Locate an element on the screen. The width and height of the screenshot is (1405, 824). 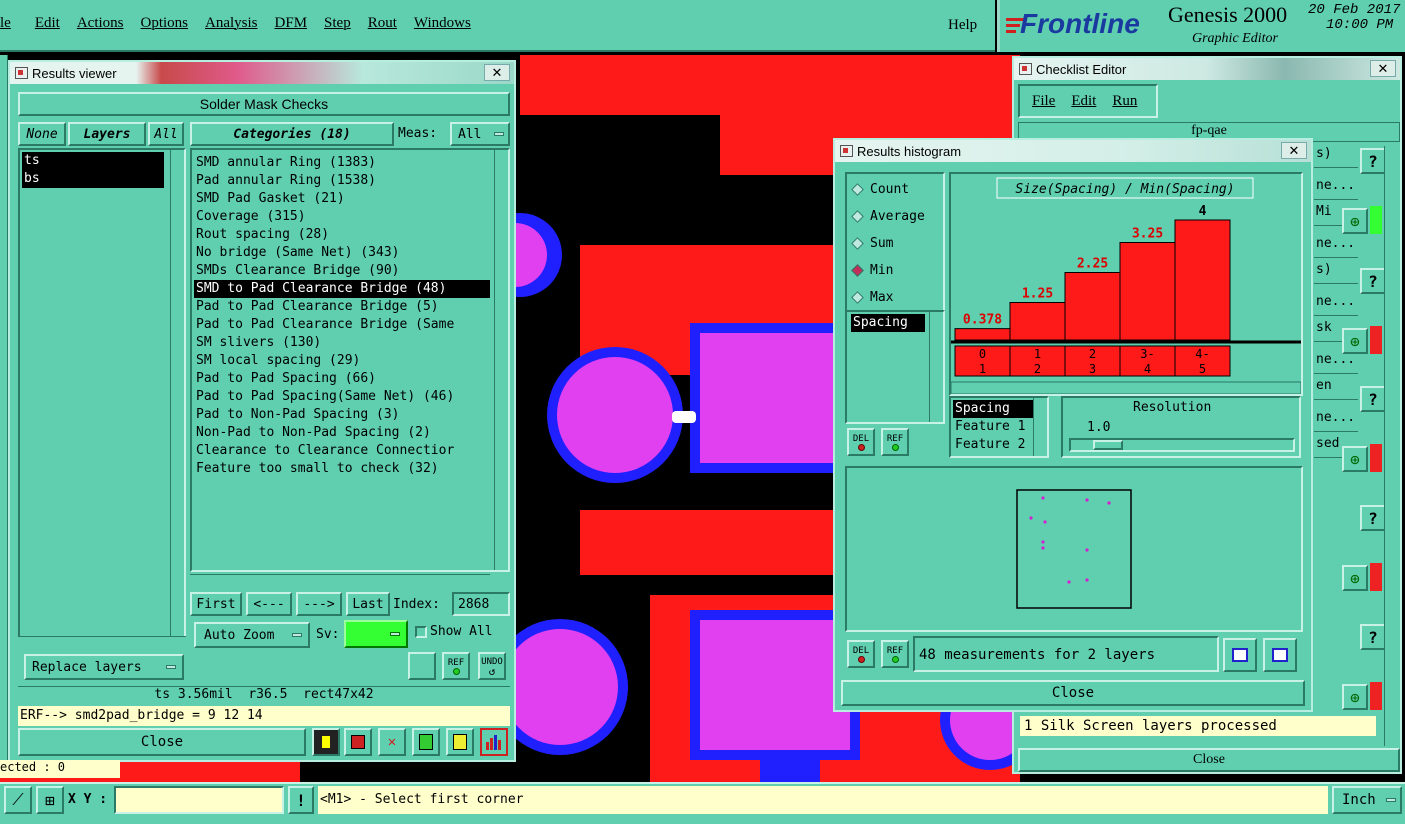
category-item: Non-Pad to Non-Pad Spacing (2) is located at coordinates (342, 433).